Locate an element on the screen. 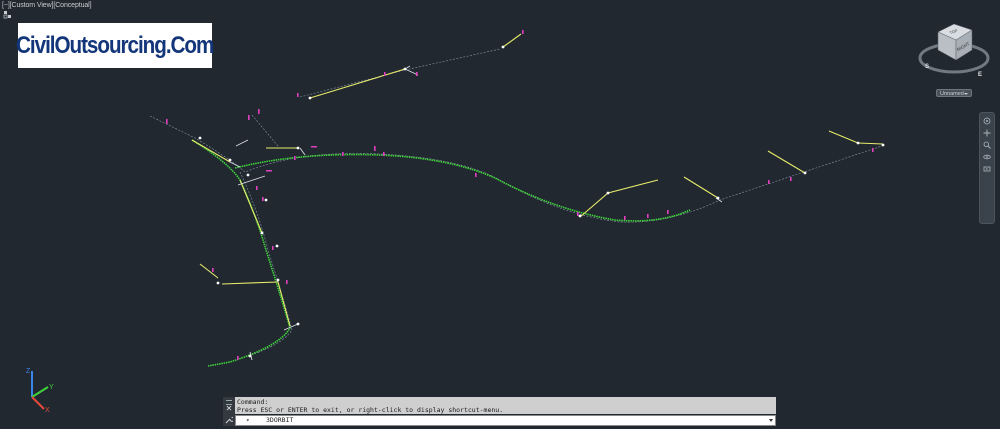 Image resolution: width=1000 pixels, height=429 pixels. pan-icon is located at coordinates (987, 133).